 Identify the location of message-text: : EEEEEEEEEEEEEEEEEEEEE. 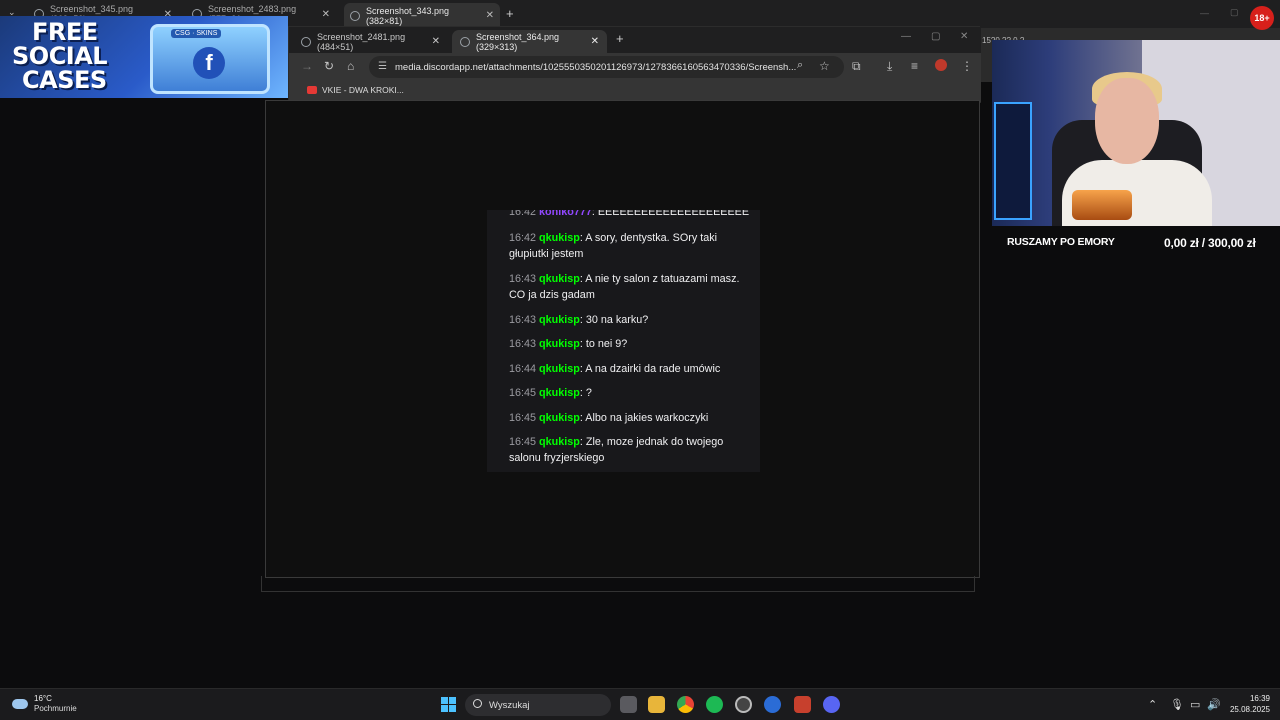
(670, 214).